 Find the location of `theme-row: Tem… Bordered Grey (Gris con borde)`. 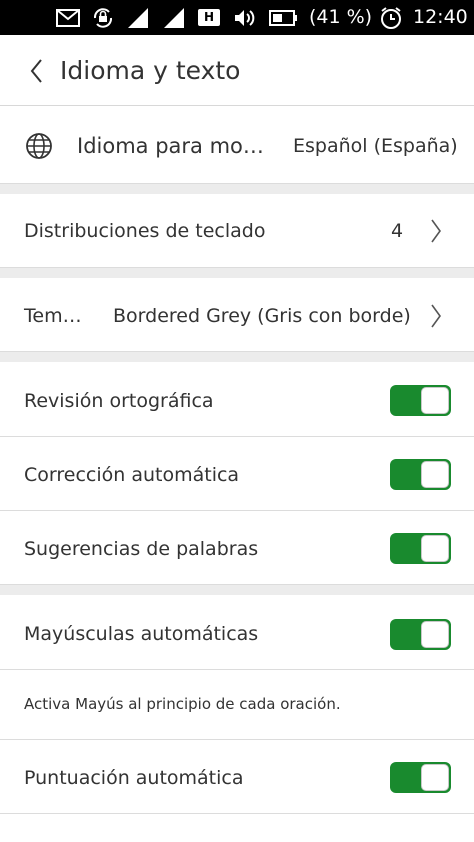

theme-row: Tem… Bordered Grey (Gris con borde) is located at coordinates (237, 315).